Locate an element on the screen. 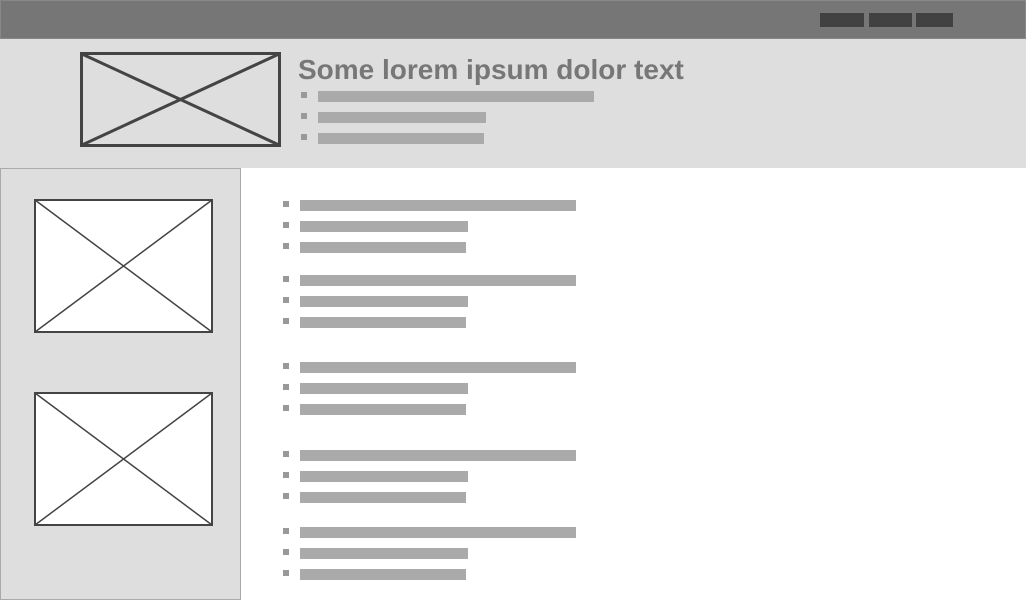  page-title: Some lorem ipsum dolor text is located at coordinates (491, 69).